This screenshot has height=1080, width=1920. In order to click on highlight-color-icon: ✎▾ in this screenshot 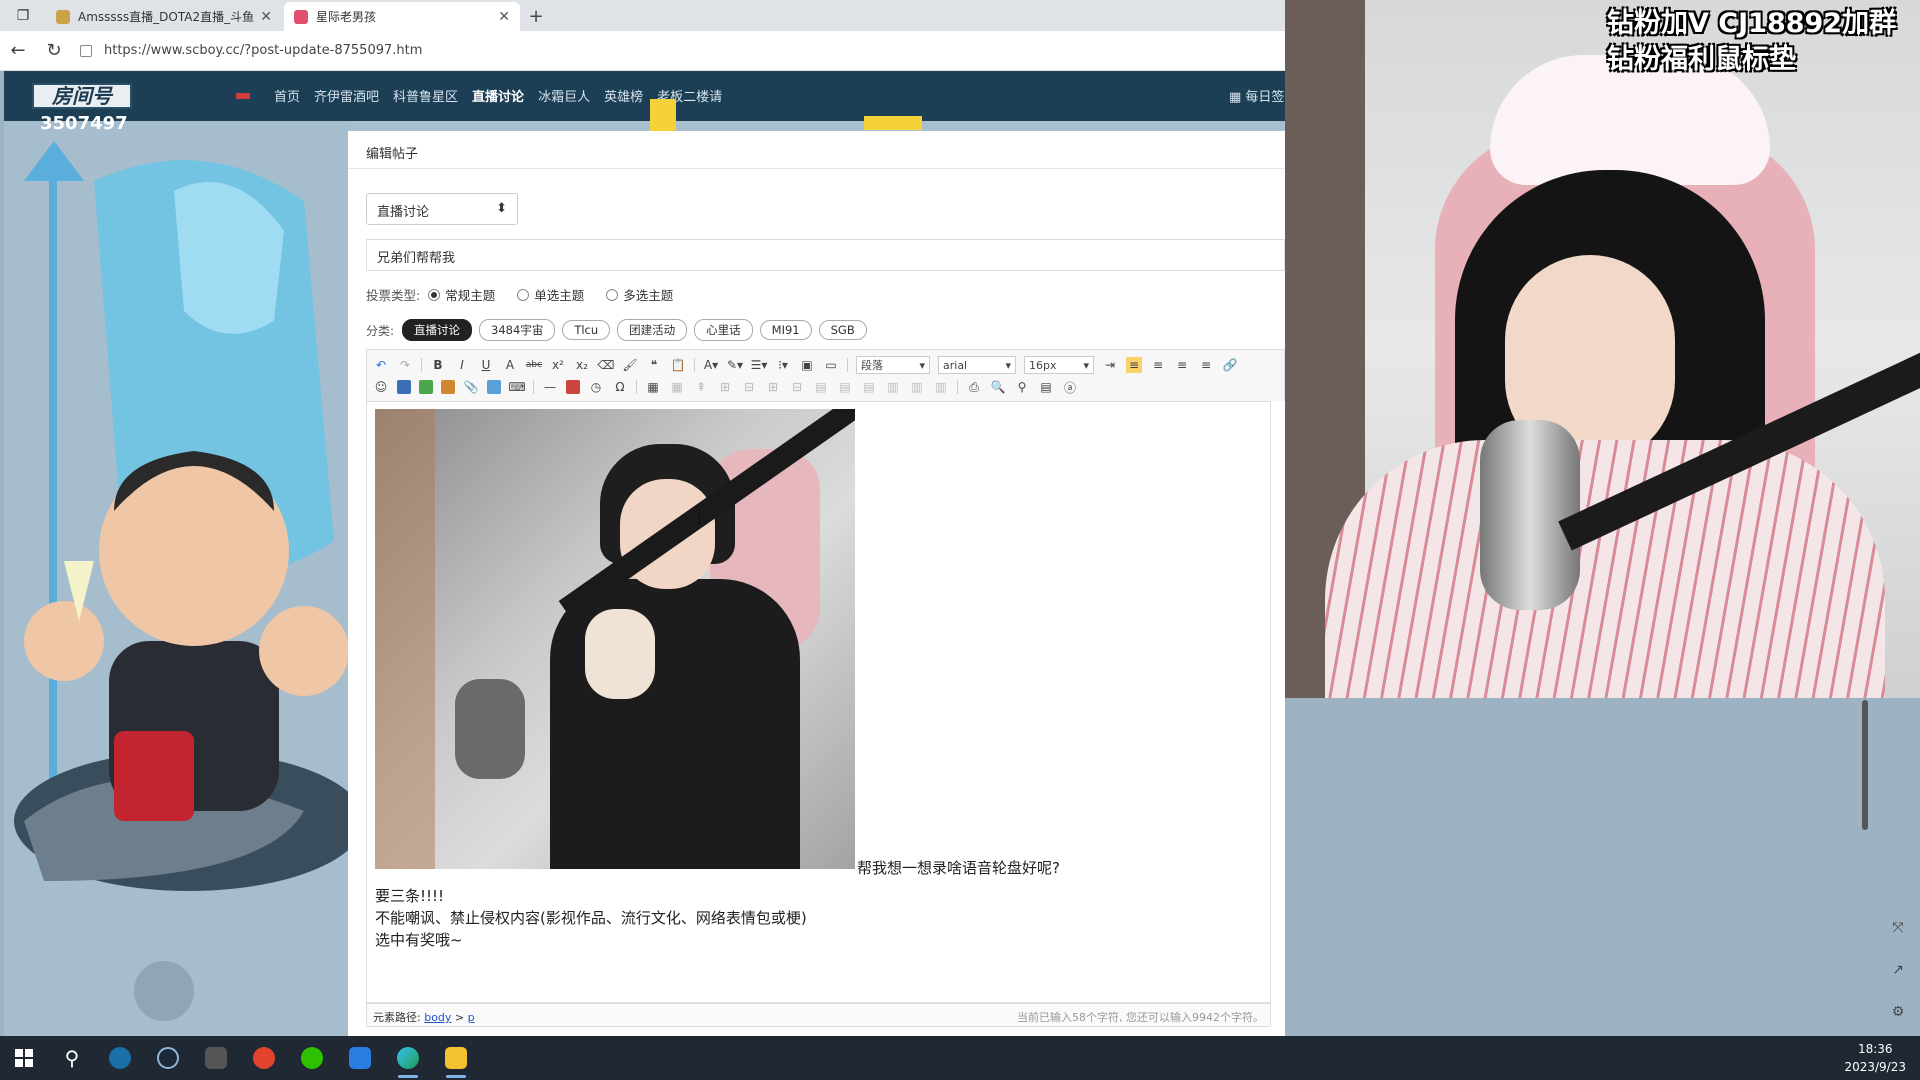, I will do `click(735, 365)`.